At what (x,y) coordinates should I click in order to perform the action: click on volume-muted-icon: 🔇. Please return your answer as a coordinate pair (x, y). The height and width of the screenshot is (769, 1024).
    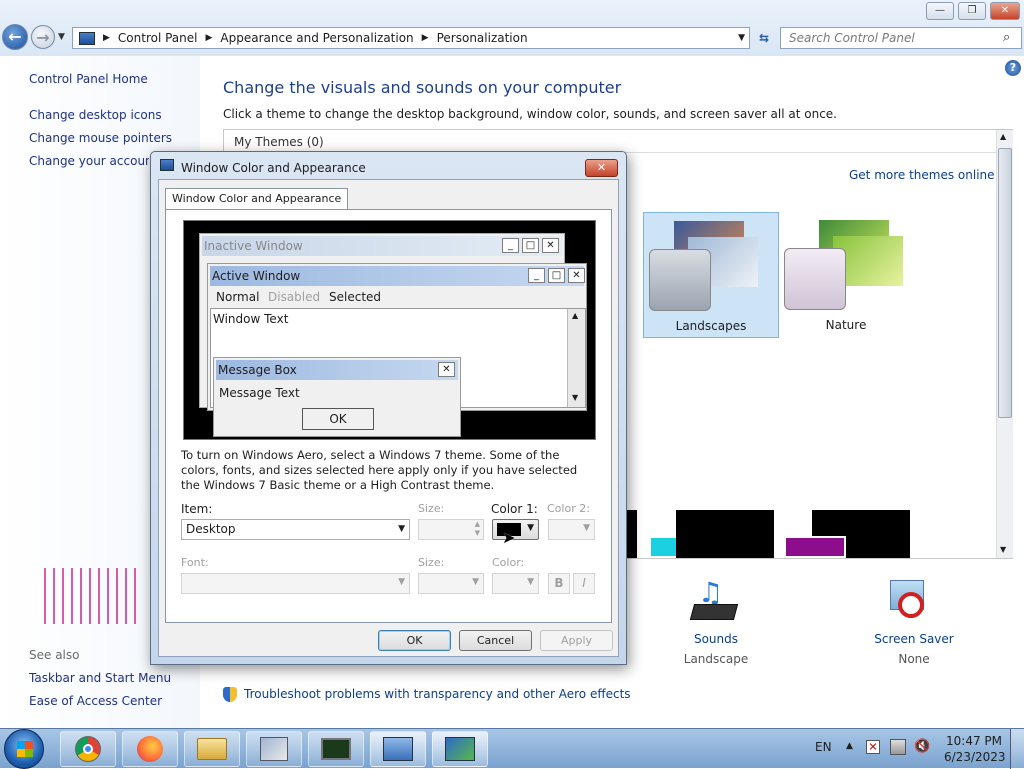
    Looking at the image, I should click on (922, 746).